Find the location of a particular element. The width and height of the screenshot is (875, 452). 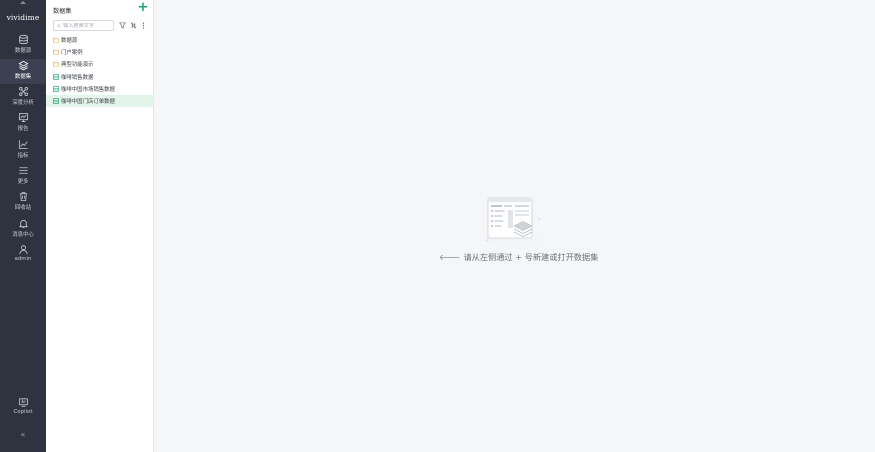

nav-item-dataset: 数据集 is located at coordinates (23, 71).